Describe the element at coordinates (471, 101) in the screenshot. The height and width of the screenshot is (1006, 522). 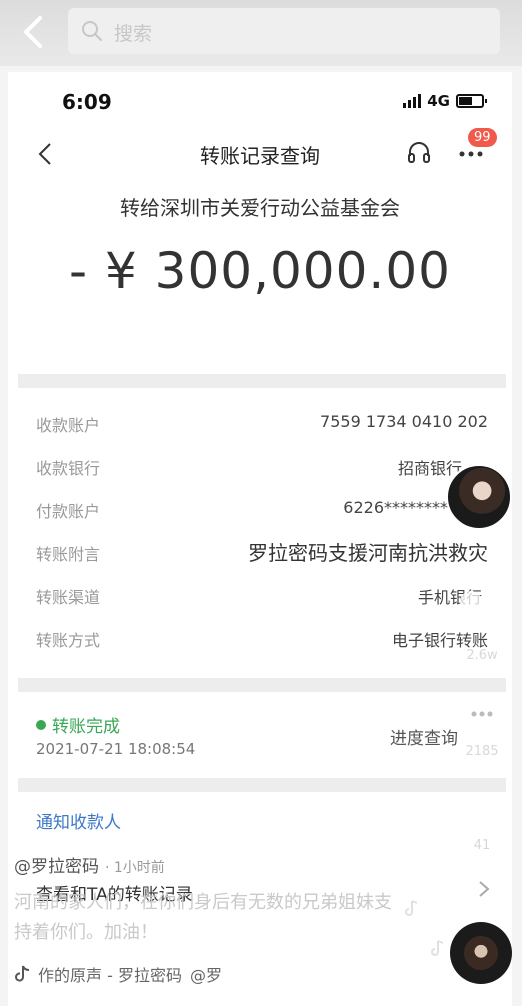
I see `battery-icon` at that location.